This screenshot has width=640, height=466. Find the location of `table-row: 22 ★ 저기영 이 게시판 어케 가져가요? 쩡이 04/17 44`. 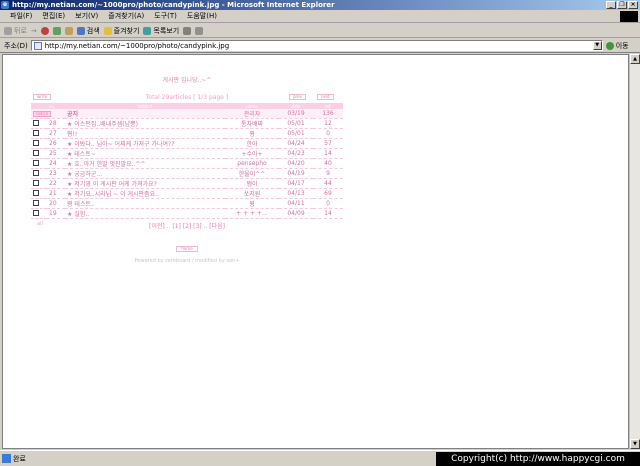

table-row: 22 ★ 저기영 이 게시판 어케 가져가요? 쩡이 04/17 44 is located at coordinates (187, 183).